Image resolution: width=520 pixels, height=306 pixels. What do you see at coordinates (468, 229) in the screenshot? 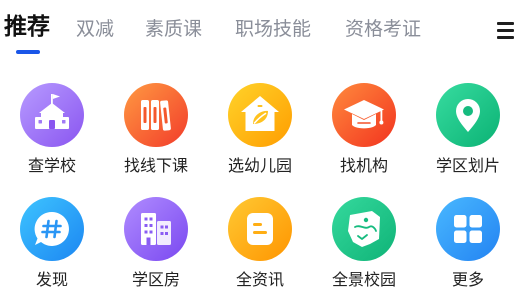
I see `grid-apps-icon` at bounding box center [468, 229].